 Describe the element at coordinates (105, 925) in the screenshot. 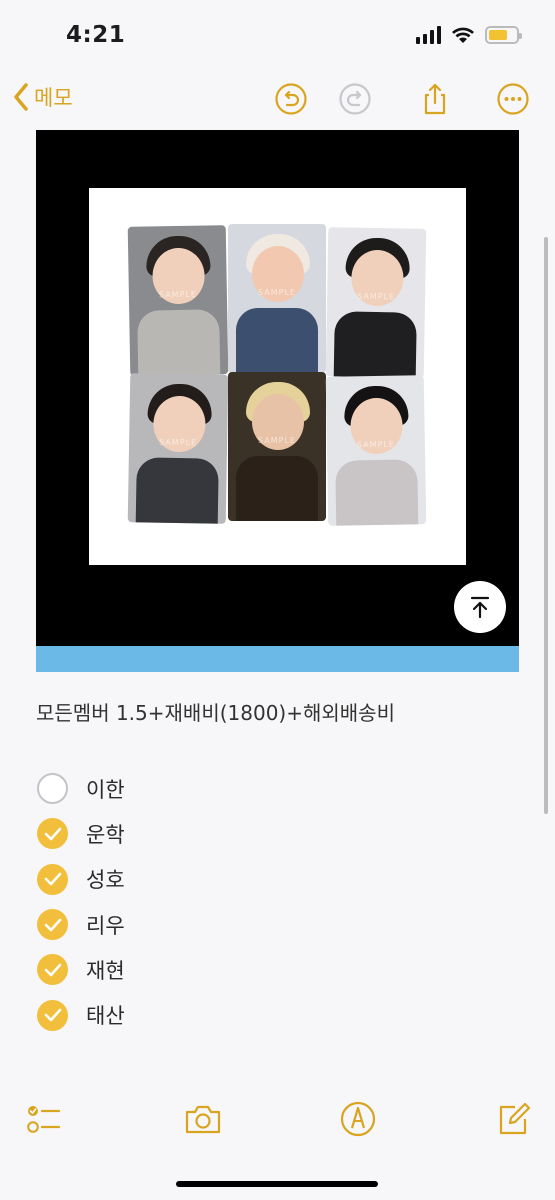

I see `checklist-item-label: 리우` at that location.